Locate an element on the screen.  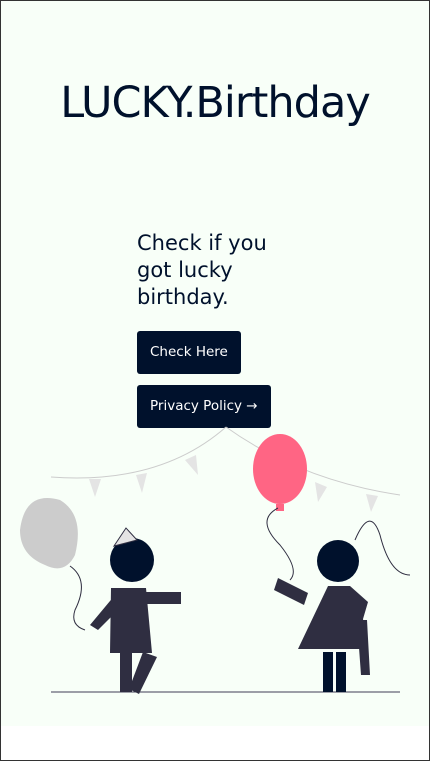
check-here-button: Check Here is located at coordinates (189, 352).